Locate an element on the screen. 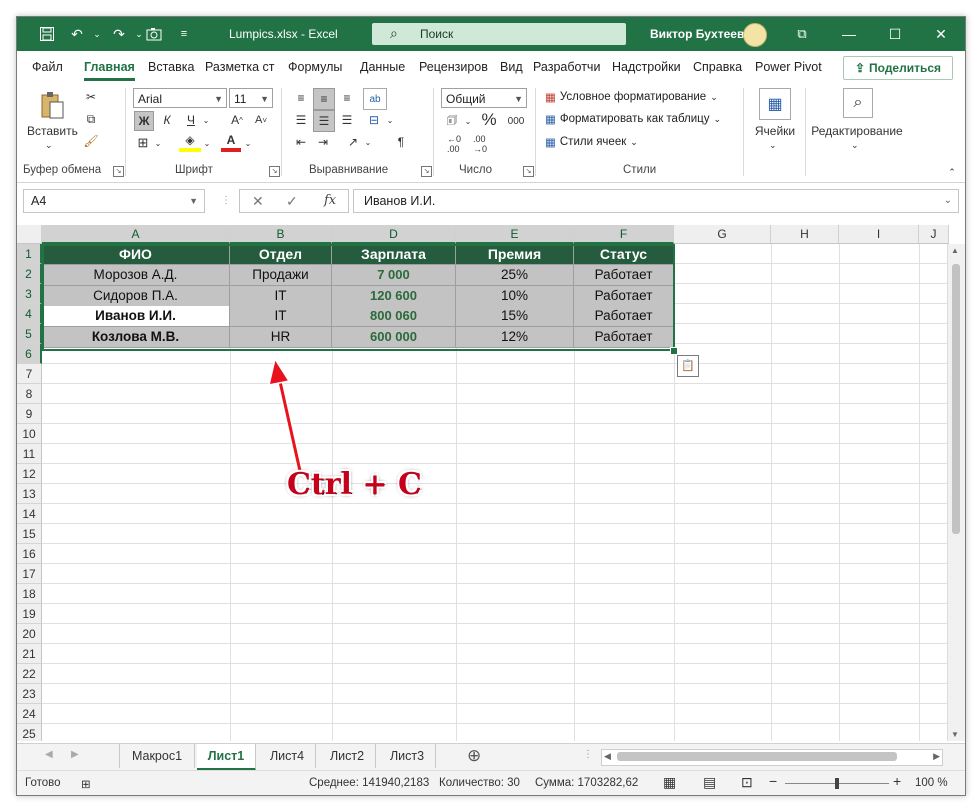 This screenshot has height=809, width=980. zoom-out-icon: − is located at coordinates (773, 781).